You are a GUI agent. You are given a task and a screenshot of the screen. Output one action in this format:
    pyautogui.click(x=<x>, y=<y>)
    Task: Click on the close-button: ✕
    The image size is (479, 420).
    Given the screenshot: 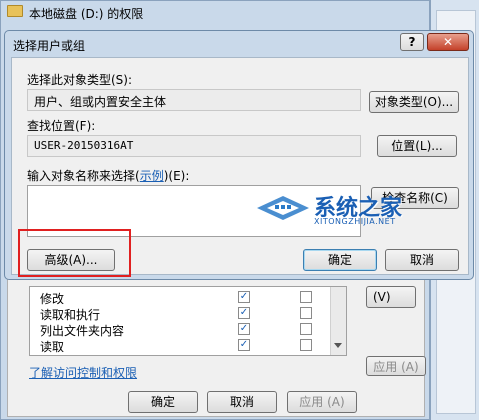 What is the action you would take?
    pyautogui.click(x=448, y=42)
    